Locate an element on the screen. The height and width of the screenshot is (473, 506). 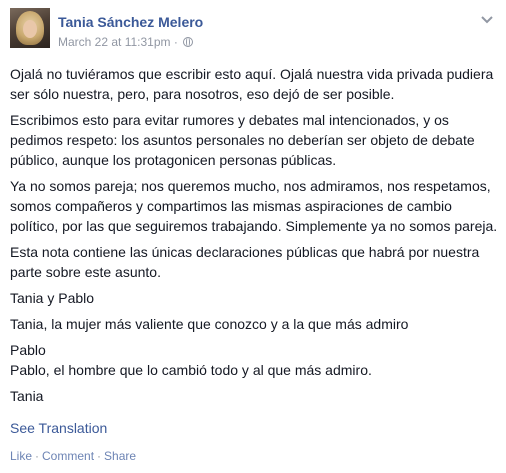
comment-link: Comment is located at coordinates (68, 456).